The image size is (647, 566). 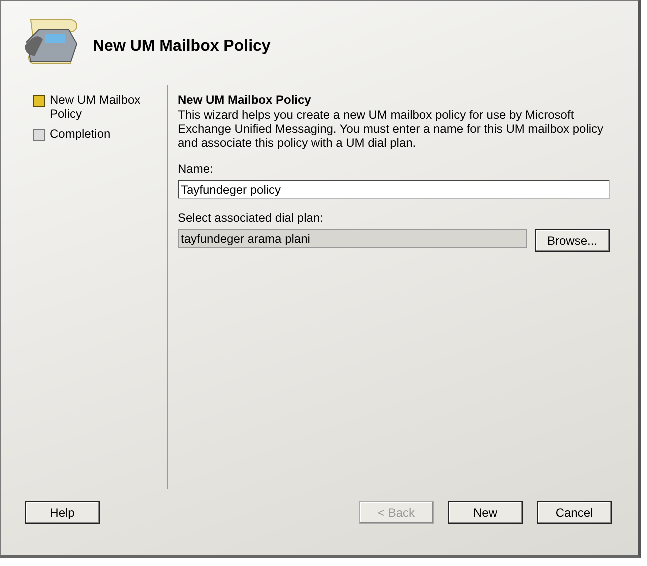 What do you see at coordinates (96, 107) in the screenshot?
I see `step-label: New UM Mailbox Policy` at bounding box center [96, 107].